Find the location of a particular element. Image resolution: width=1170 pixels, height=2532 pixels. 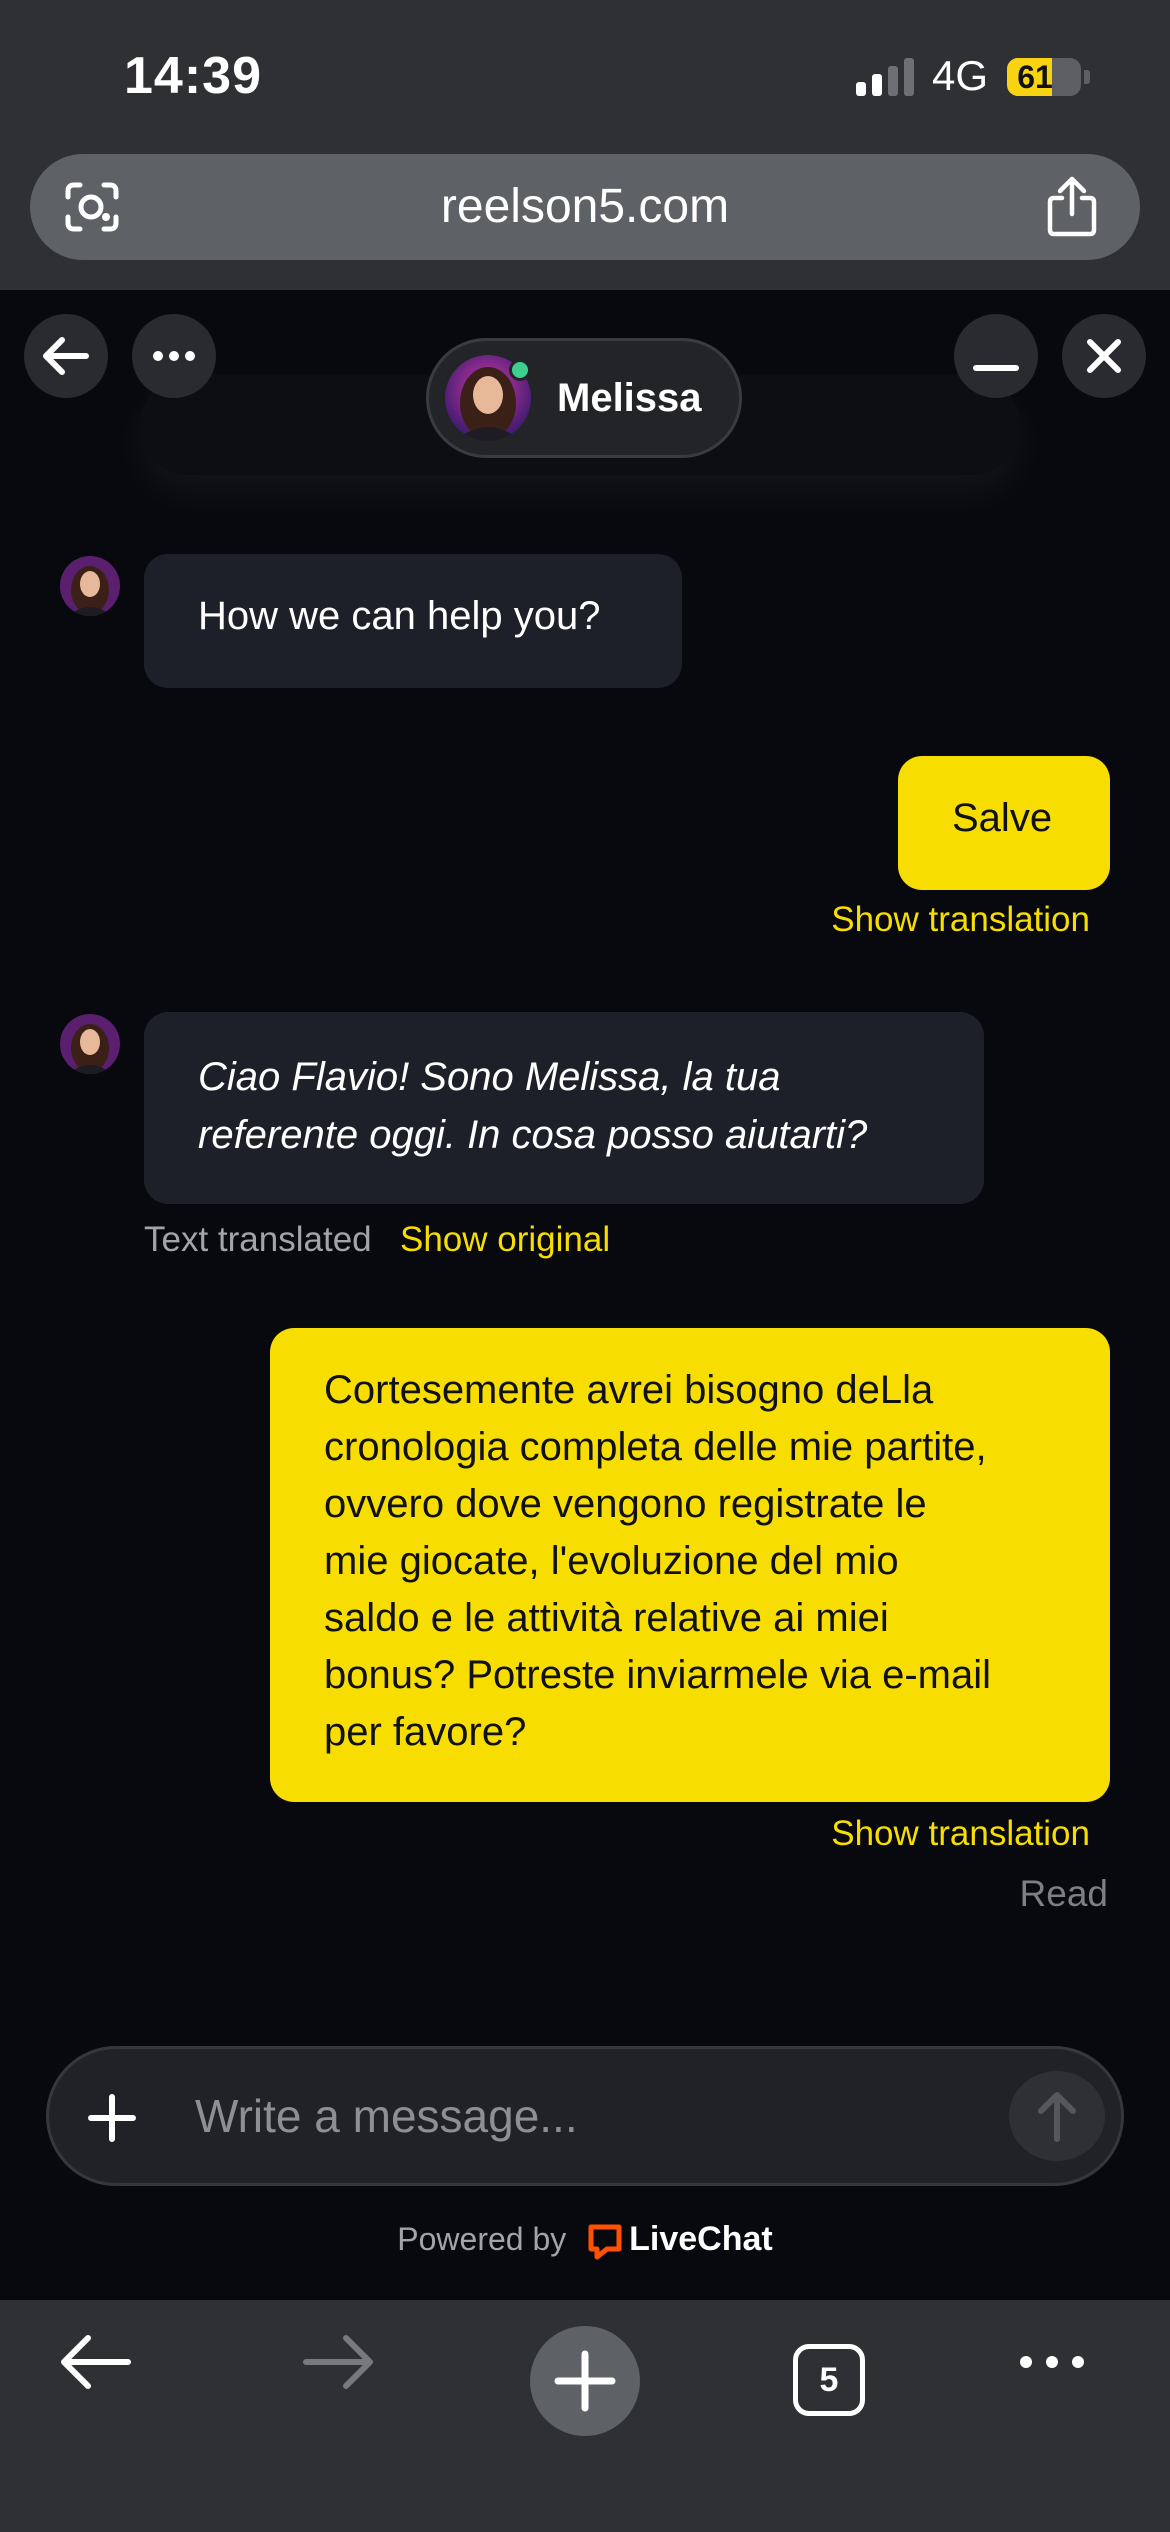

agent-message-bubble: How we can help you? is located at coordinates (413, 621).